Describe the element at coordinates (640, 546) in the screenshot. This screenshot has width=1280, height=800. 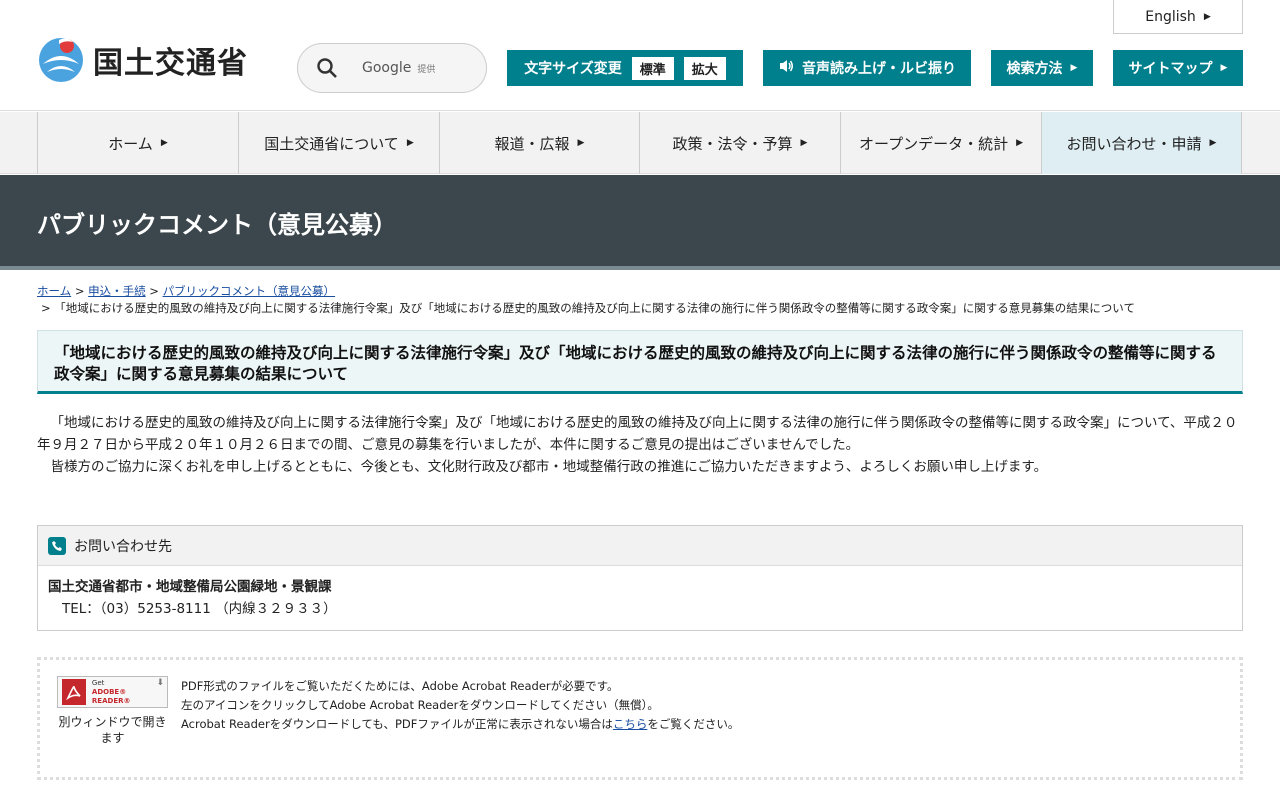
I see `contact-header: お問い合わせ先` at that location.